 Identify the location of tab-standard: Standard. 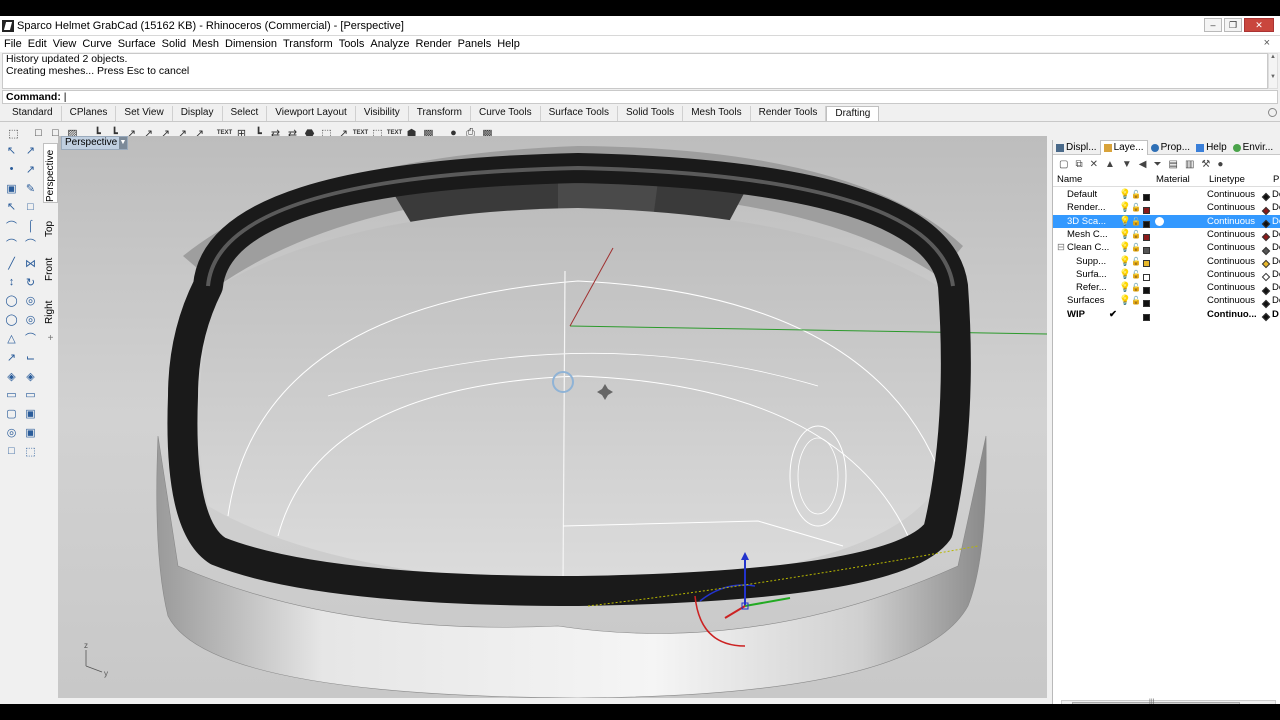
(33, 113).